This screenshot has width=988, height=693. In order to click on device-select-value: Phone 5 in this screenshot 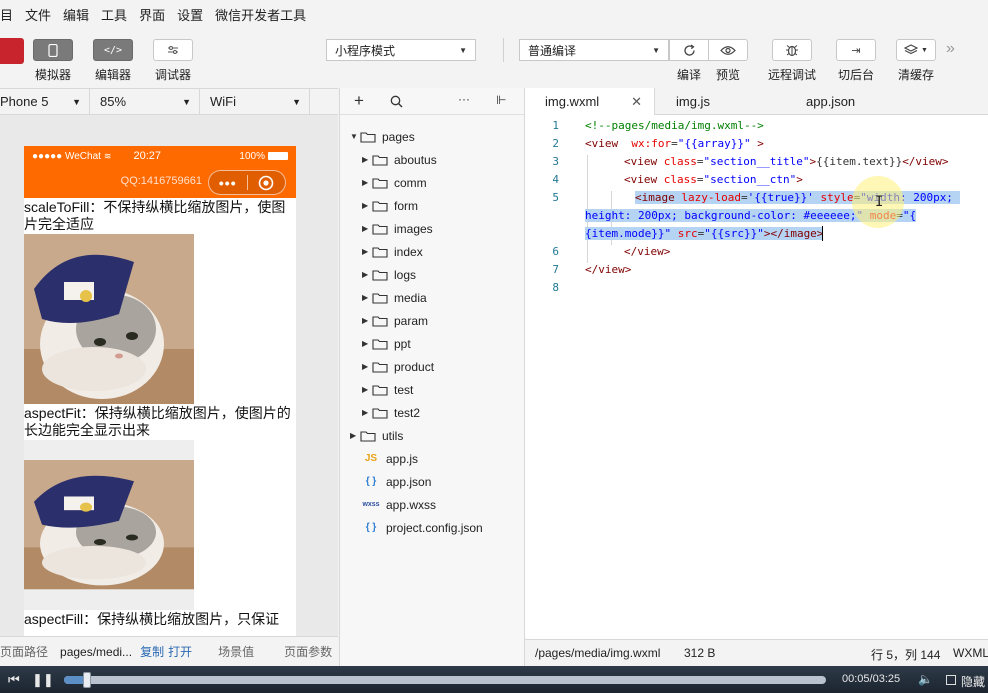, I will do `click(24, 101)`.